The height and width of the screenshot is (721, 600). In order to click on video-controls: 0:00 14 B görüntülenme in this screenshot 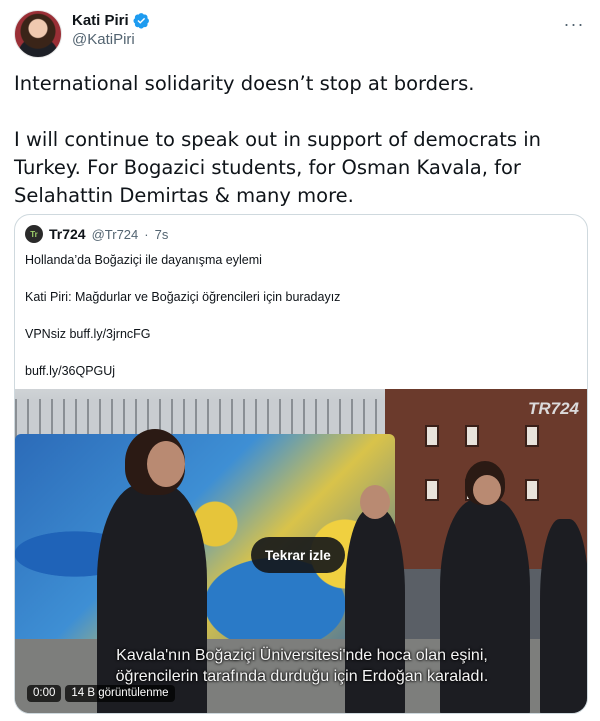, I will do `click(101, 693)`.